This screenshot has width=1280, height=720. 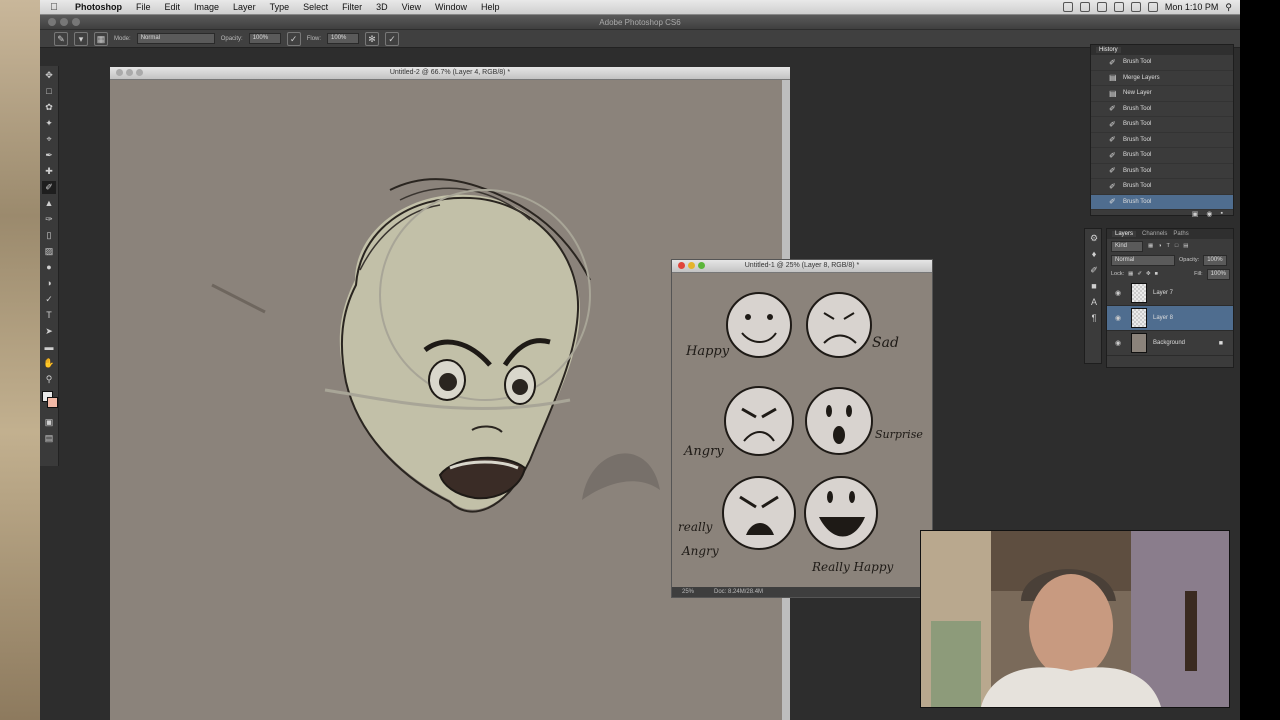 What do you see at coordinates (1162, 202) in the screenshot?
I see `history-item-selected: ✐ Brush Tool` at bounding box center [1162, 202].